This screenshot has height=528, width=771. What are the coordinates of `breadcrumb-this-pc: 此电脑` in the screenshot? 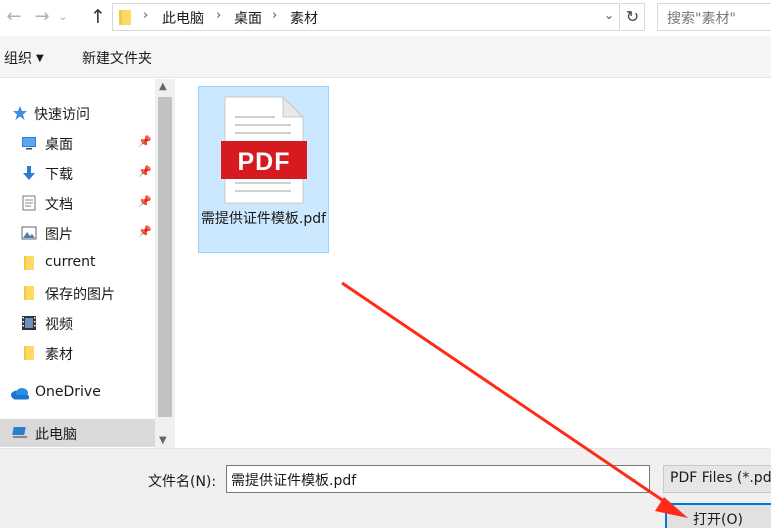 It's located at (183, 18).